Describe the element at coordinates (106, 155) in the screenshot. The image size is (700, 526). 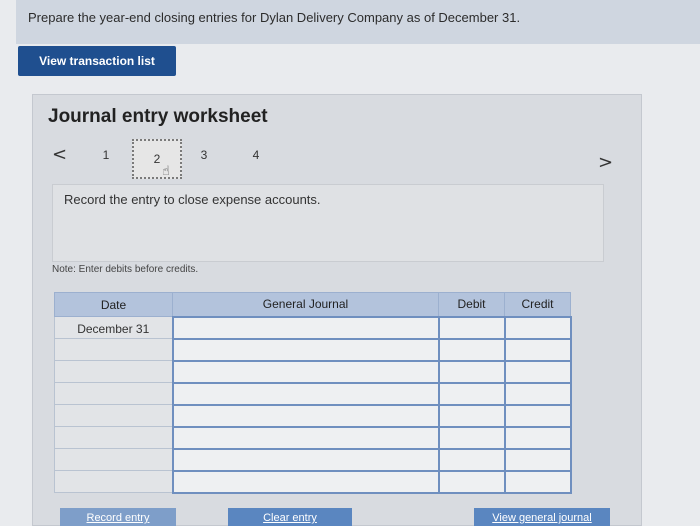
I see `step-1-tab: 1` at that location.